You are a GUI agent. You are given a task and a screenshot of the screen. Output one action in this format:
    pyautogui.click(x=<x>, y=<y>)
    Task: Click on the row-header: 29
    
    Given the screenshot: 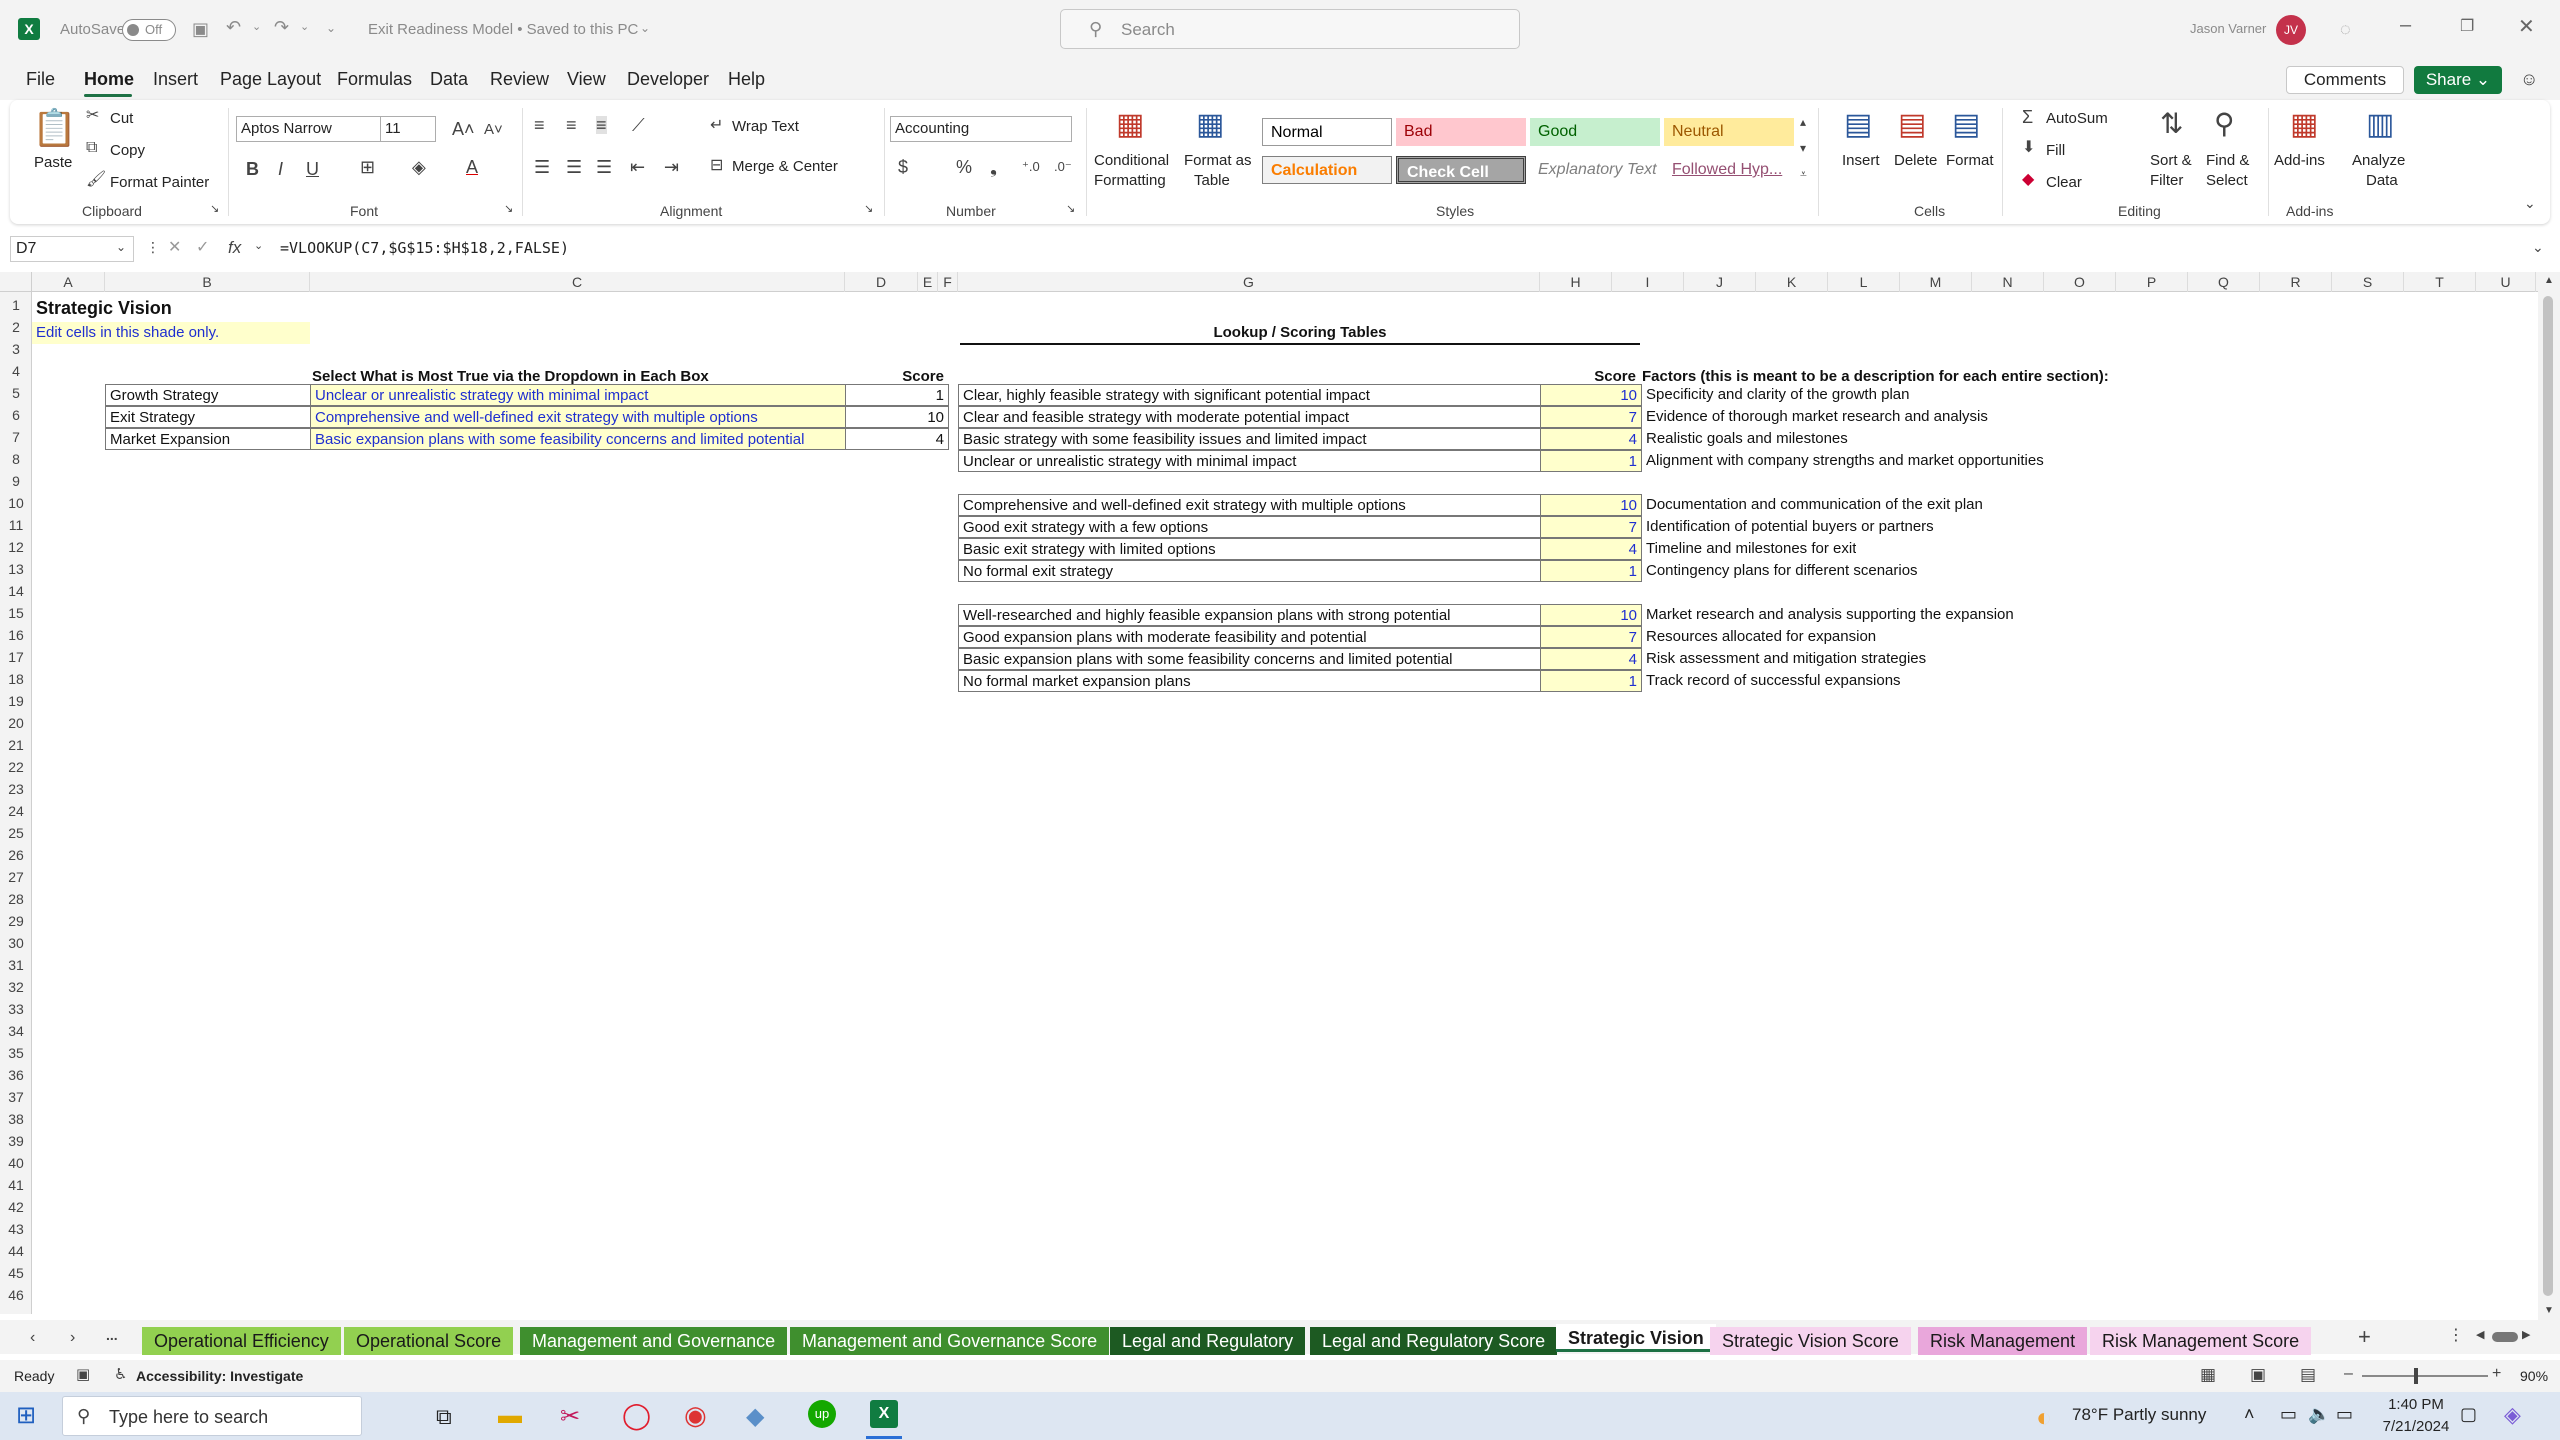 What is the action you would take?
    pyautogui.click(x=16, y=921)
    